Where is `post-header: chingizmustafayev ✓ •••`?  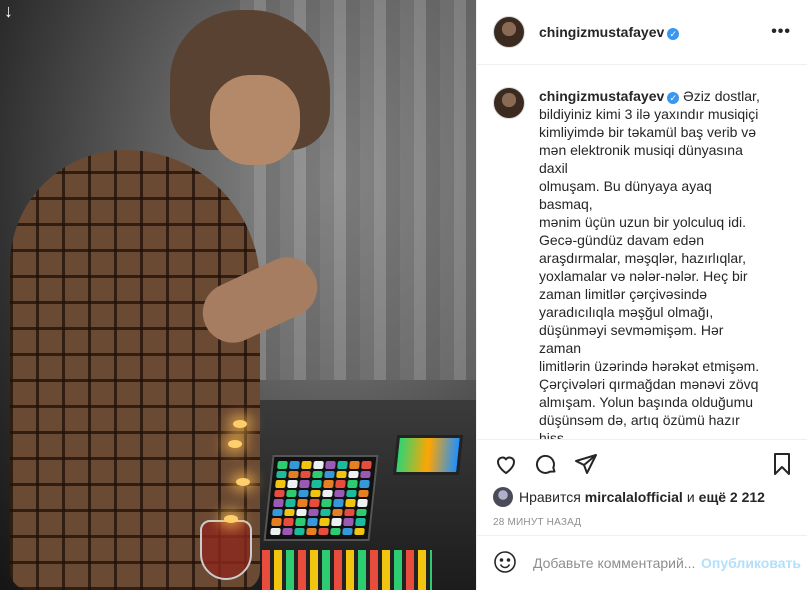
post-header: chingizmustafayev ✓ ••• is located at coordinates (642, 32).